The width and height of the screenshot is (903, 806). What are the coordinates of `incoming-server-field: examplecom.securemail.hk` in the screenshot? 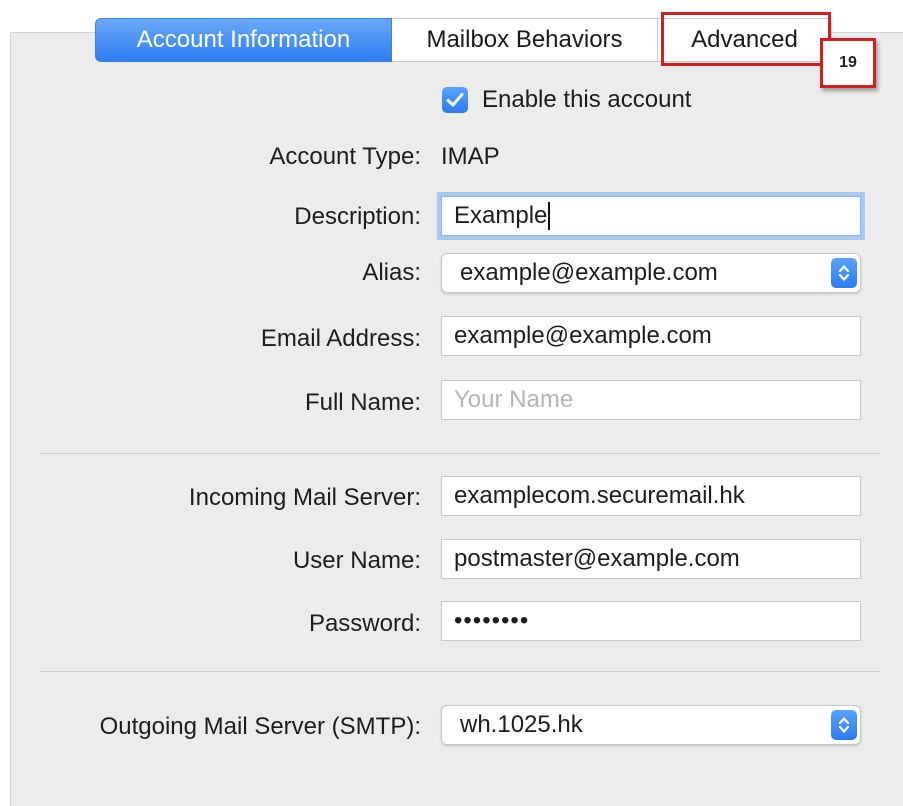 It's located at (651, 496).